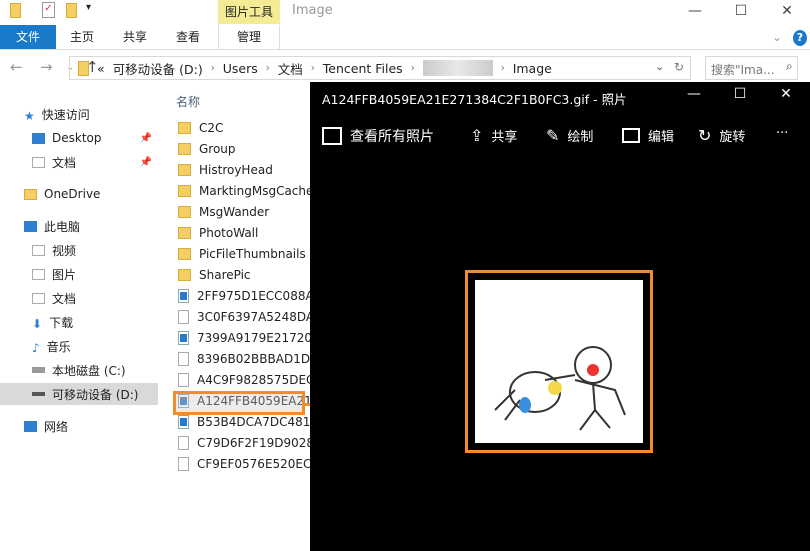 The width and height of the screenshot is (810, 551). Describe the element at coordinates (244, 422) in the screenshot. I see `file-list-item: B53B4DCA7DC4812` at that location.